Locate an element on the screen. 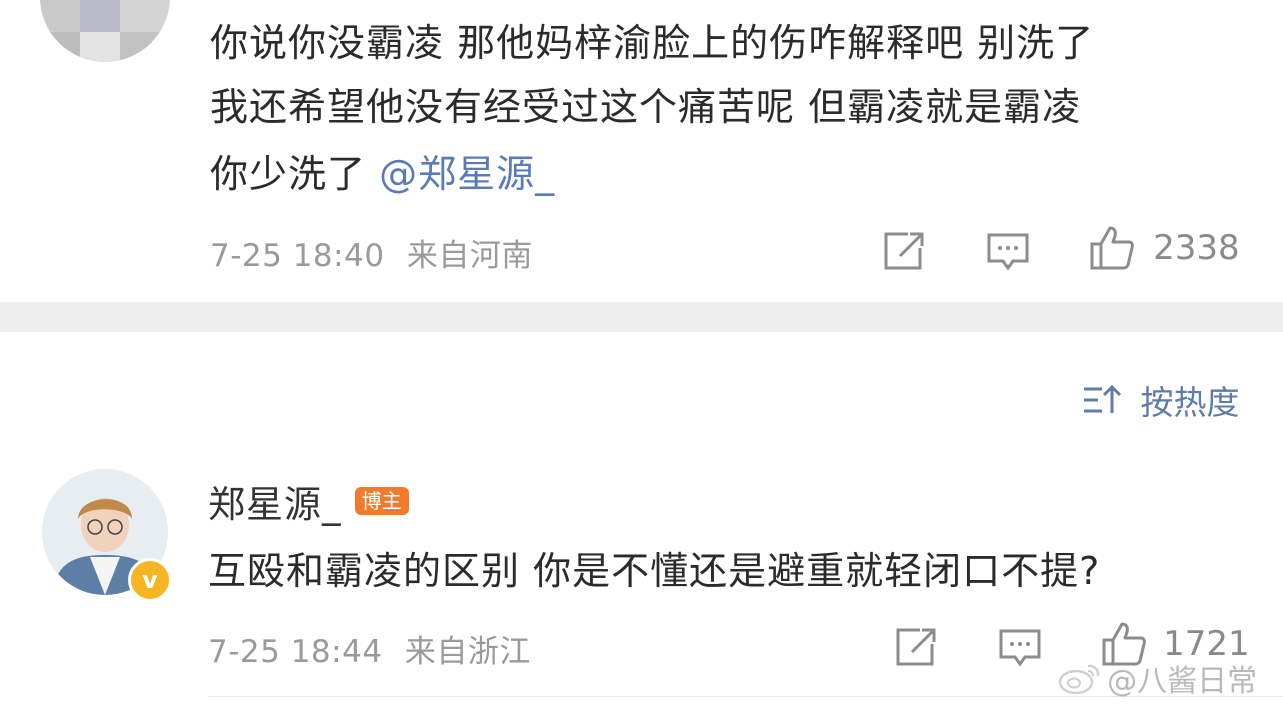 The image size is (1283, 707). reply-header: 郑星源_ 博主 is located at coordinates (308, 501).